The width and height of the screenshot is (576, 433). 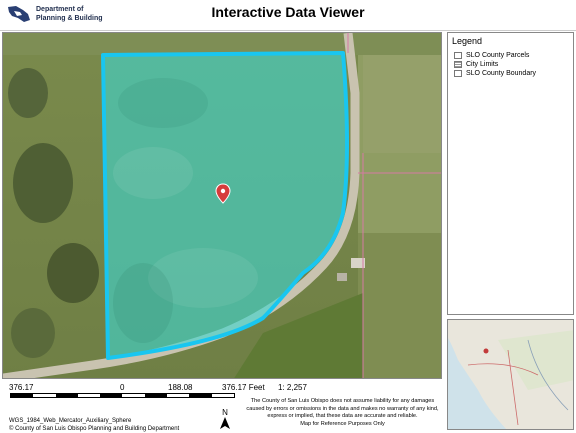 What do you see at coordinates (288, 12) in the screenshot?
I see `page-title: Interactive Data Viewer` at bounding box center [288, 12].